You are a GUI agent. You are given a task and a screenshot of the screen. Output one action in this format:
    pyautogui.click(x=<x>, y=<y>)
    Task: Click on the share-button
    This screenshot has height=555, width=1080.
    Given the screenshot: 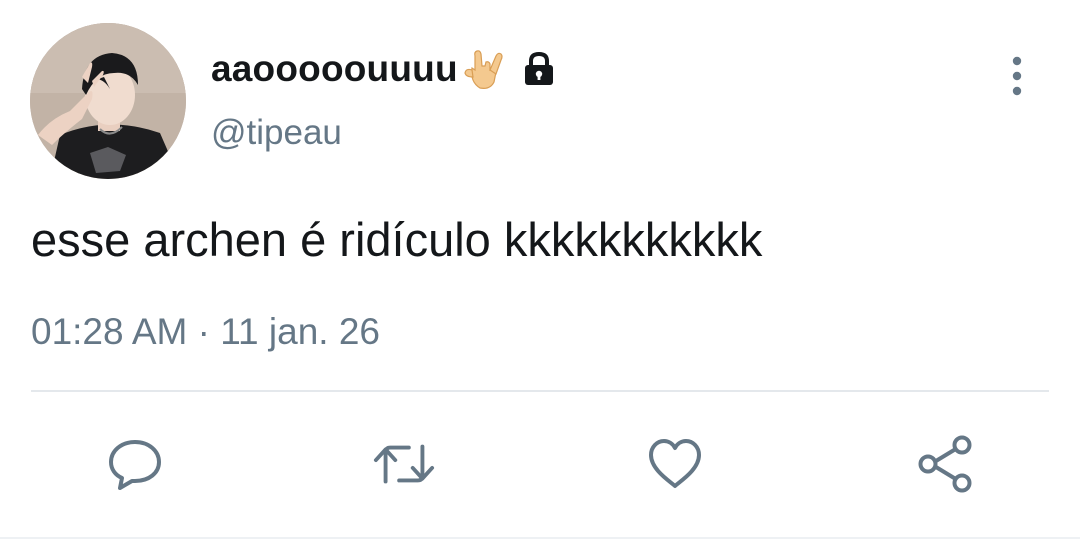 What is the action you would take?
    pyautogui.click(x=945, y=464)
    